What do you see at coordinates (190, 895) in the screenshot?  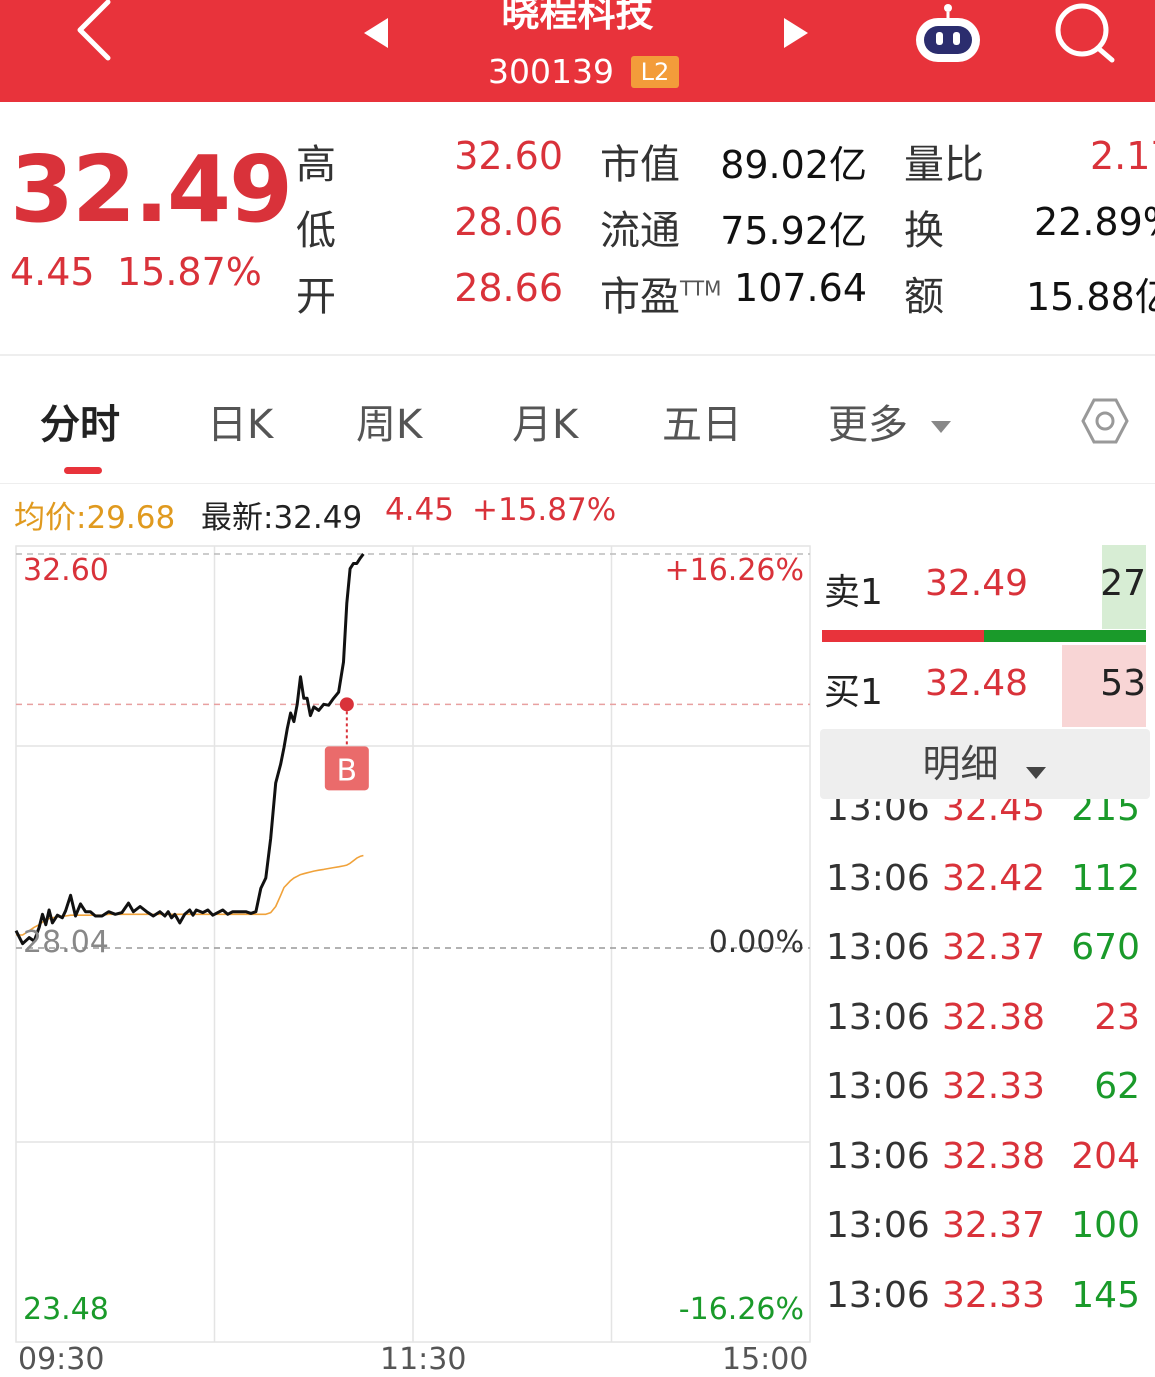 I see `avg-price-line` at bounding box center [190, 895].